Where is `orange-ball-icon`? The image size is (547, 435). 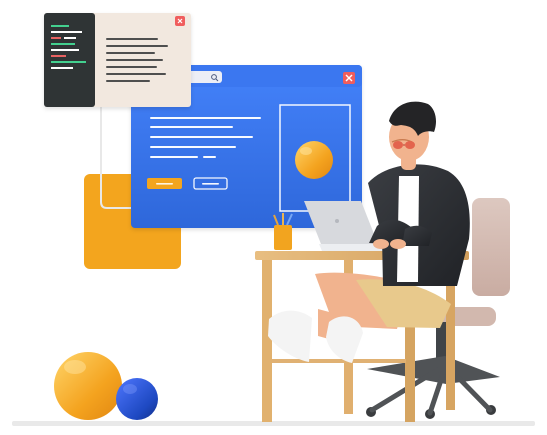 orange-ball-icon is located at coordinates (88, 386).